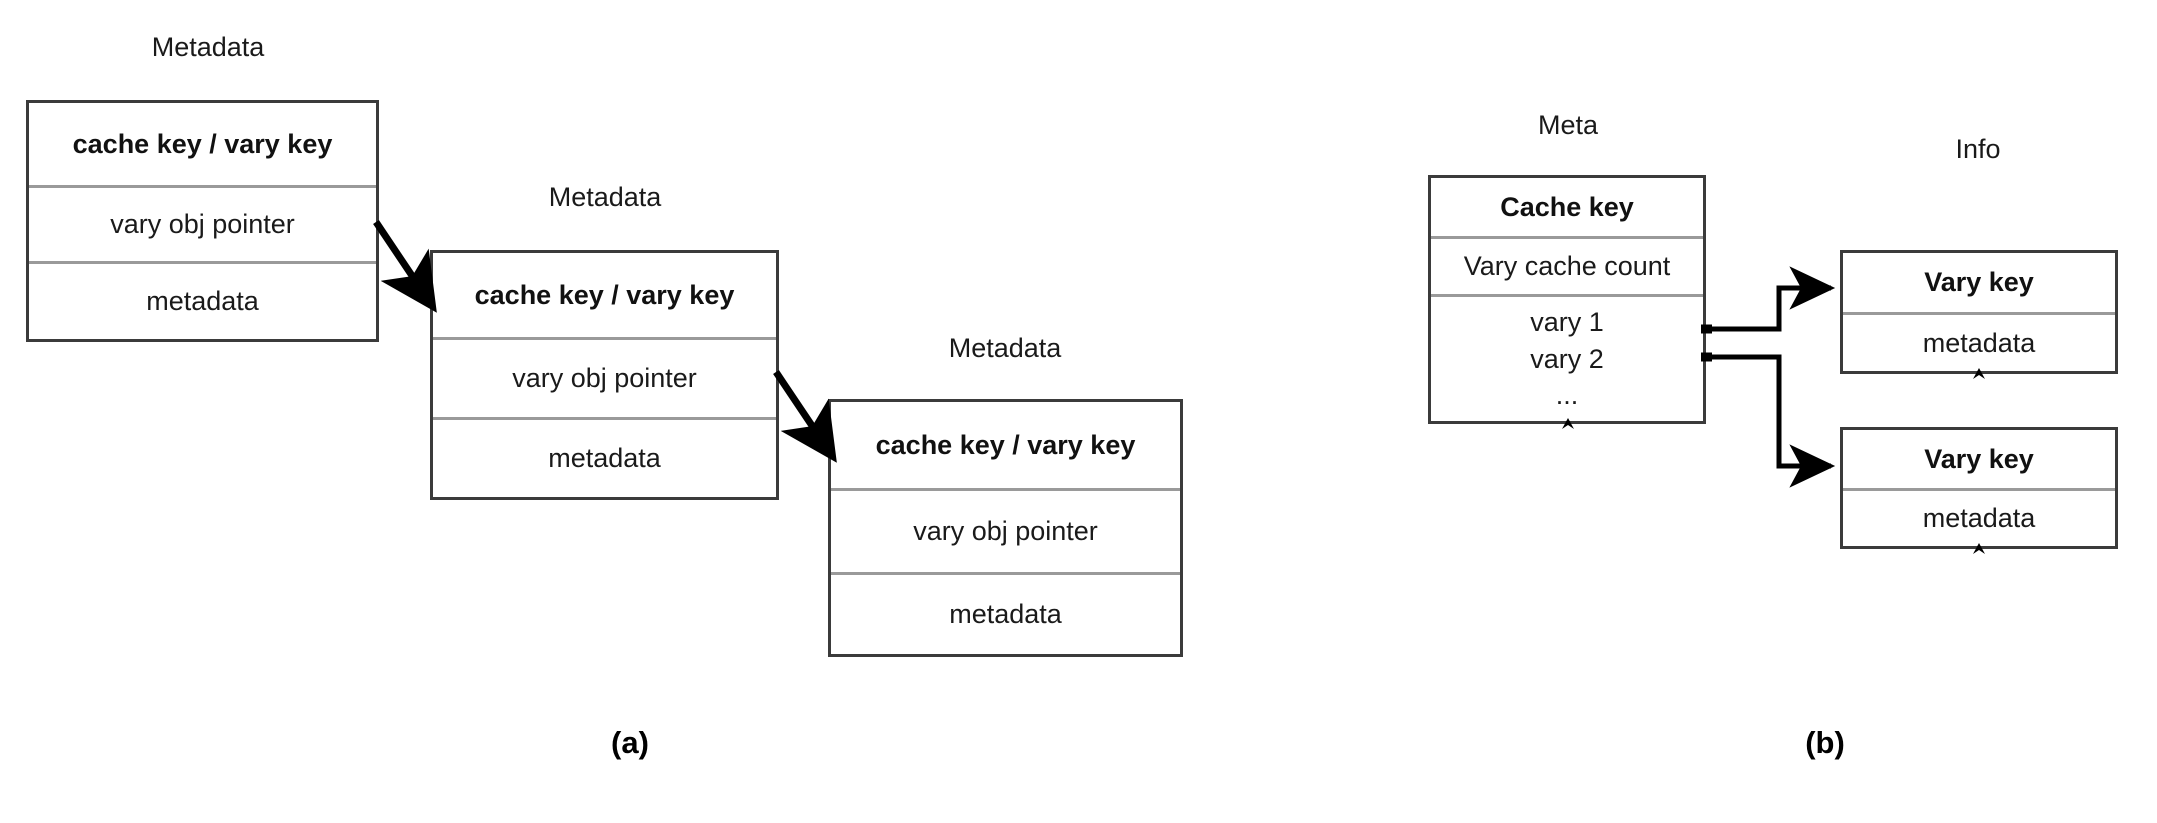 The width and height of the screenshot is (2157, 823). I want to click on arrow-meta2-to-meta3, so click(805, 416).